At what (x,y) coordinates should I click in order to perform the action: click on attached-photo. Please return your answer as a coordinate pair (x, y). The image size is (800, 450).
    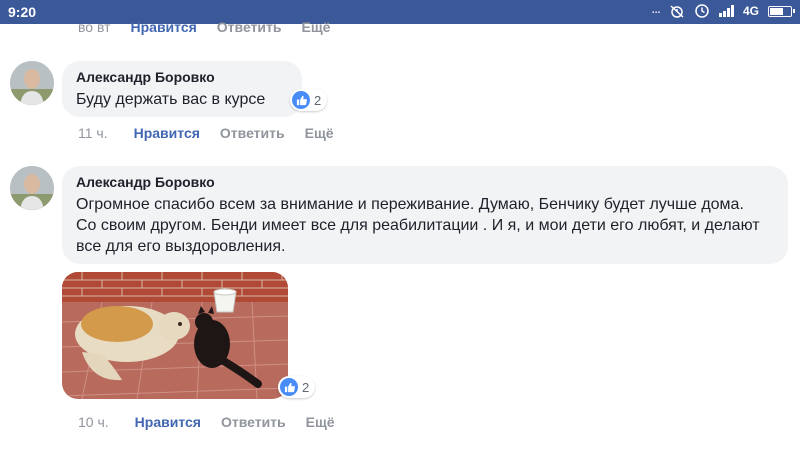
    Looking at the image, I should click on (175, 335).